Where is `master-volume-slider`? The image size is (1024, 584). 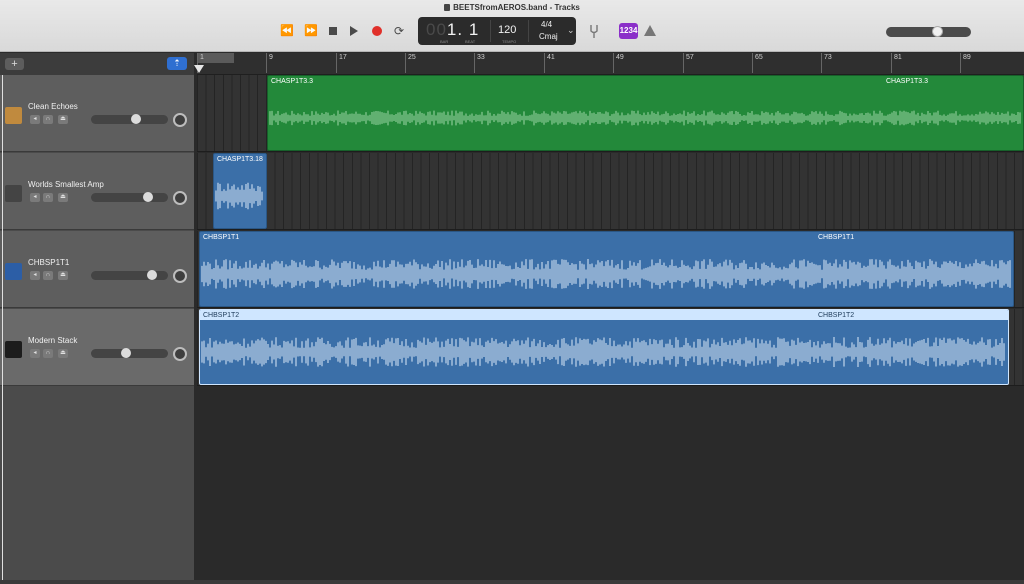
master-volume-slider is located at coordinates (928, 31).